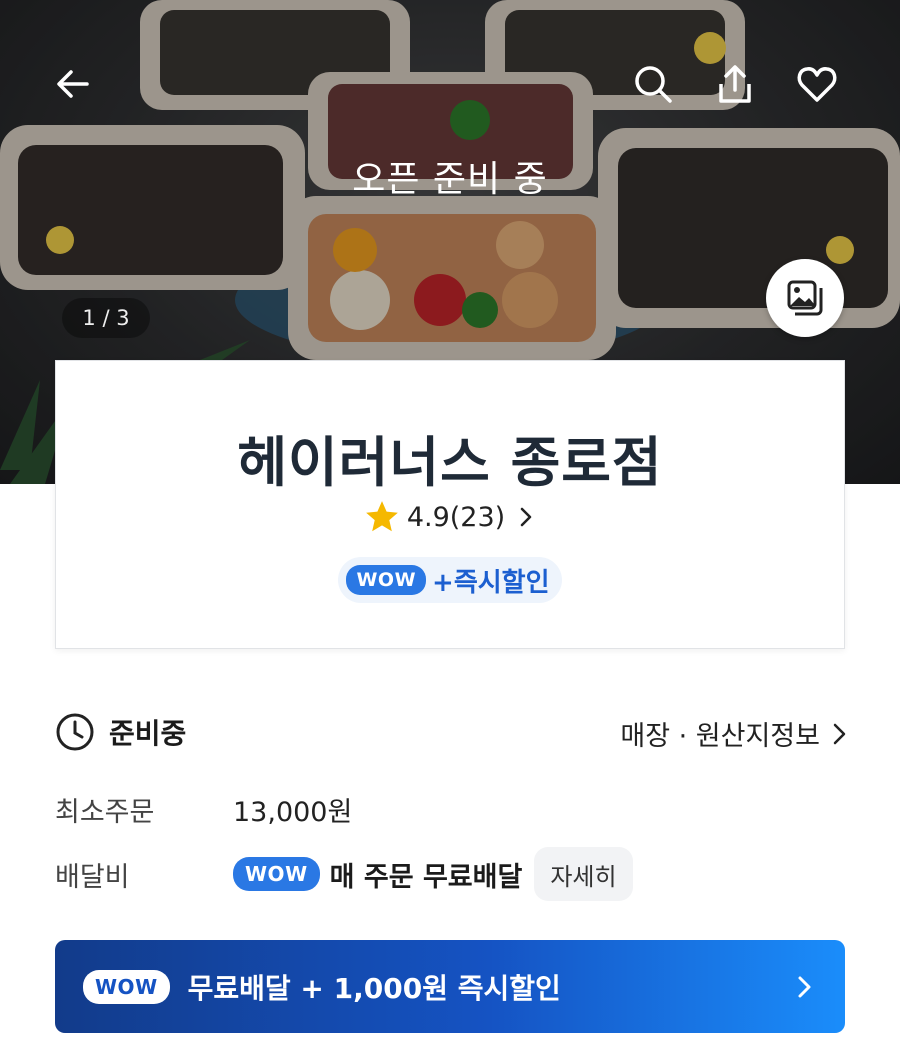 The height and width of the screenshot is (1045, 900). Describe the element at coordinates (735, 84) in the screenshot. I see `share-icon` at that location.